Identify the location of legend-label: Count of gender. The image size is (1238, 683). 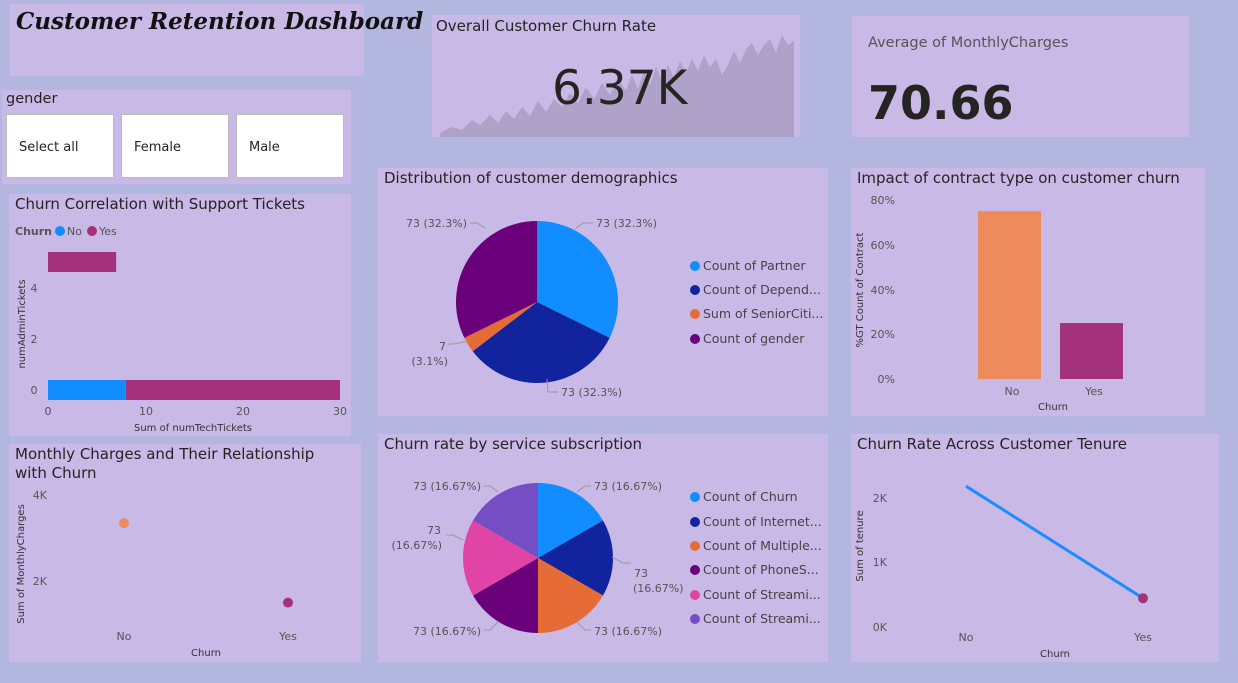
(754, 338).